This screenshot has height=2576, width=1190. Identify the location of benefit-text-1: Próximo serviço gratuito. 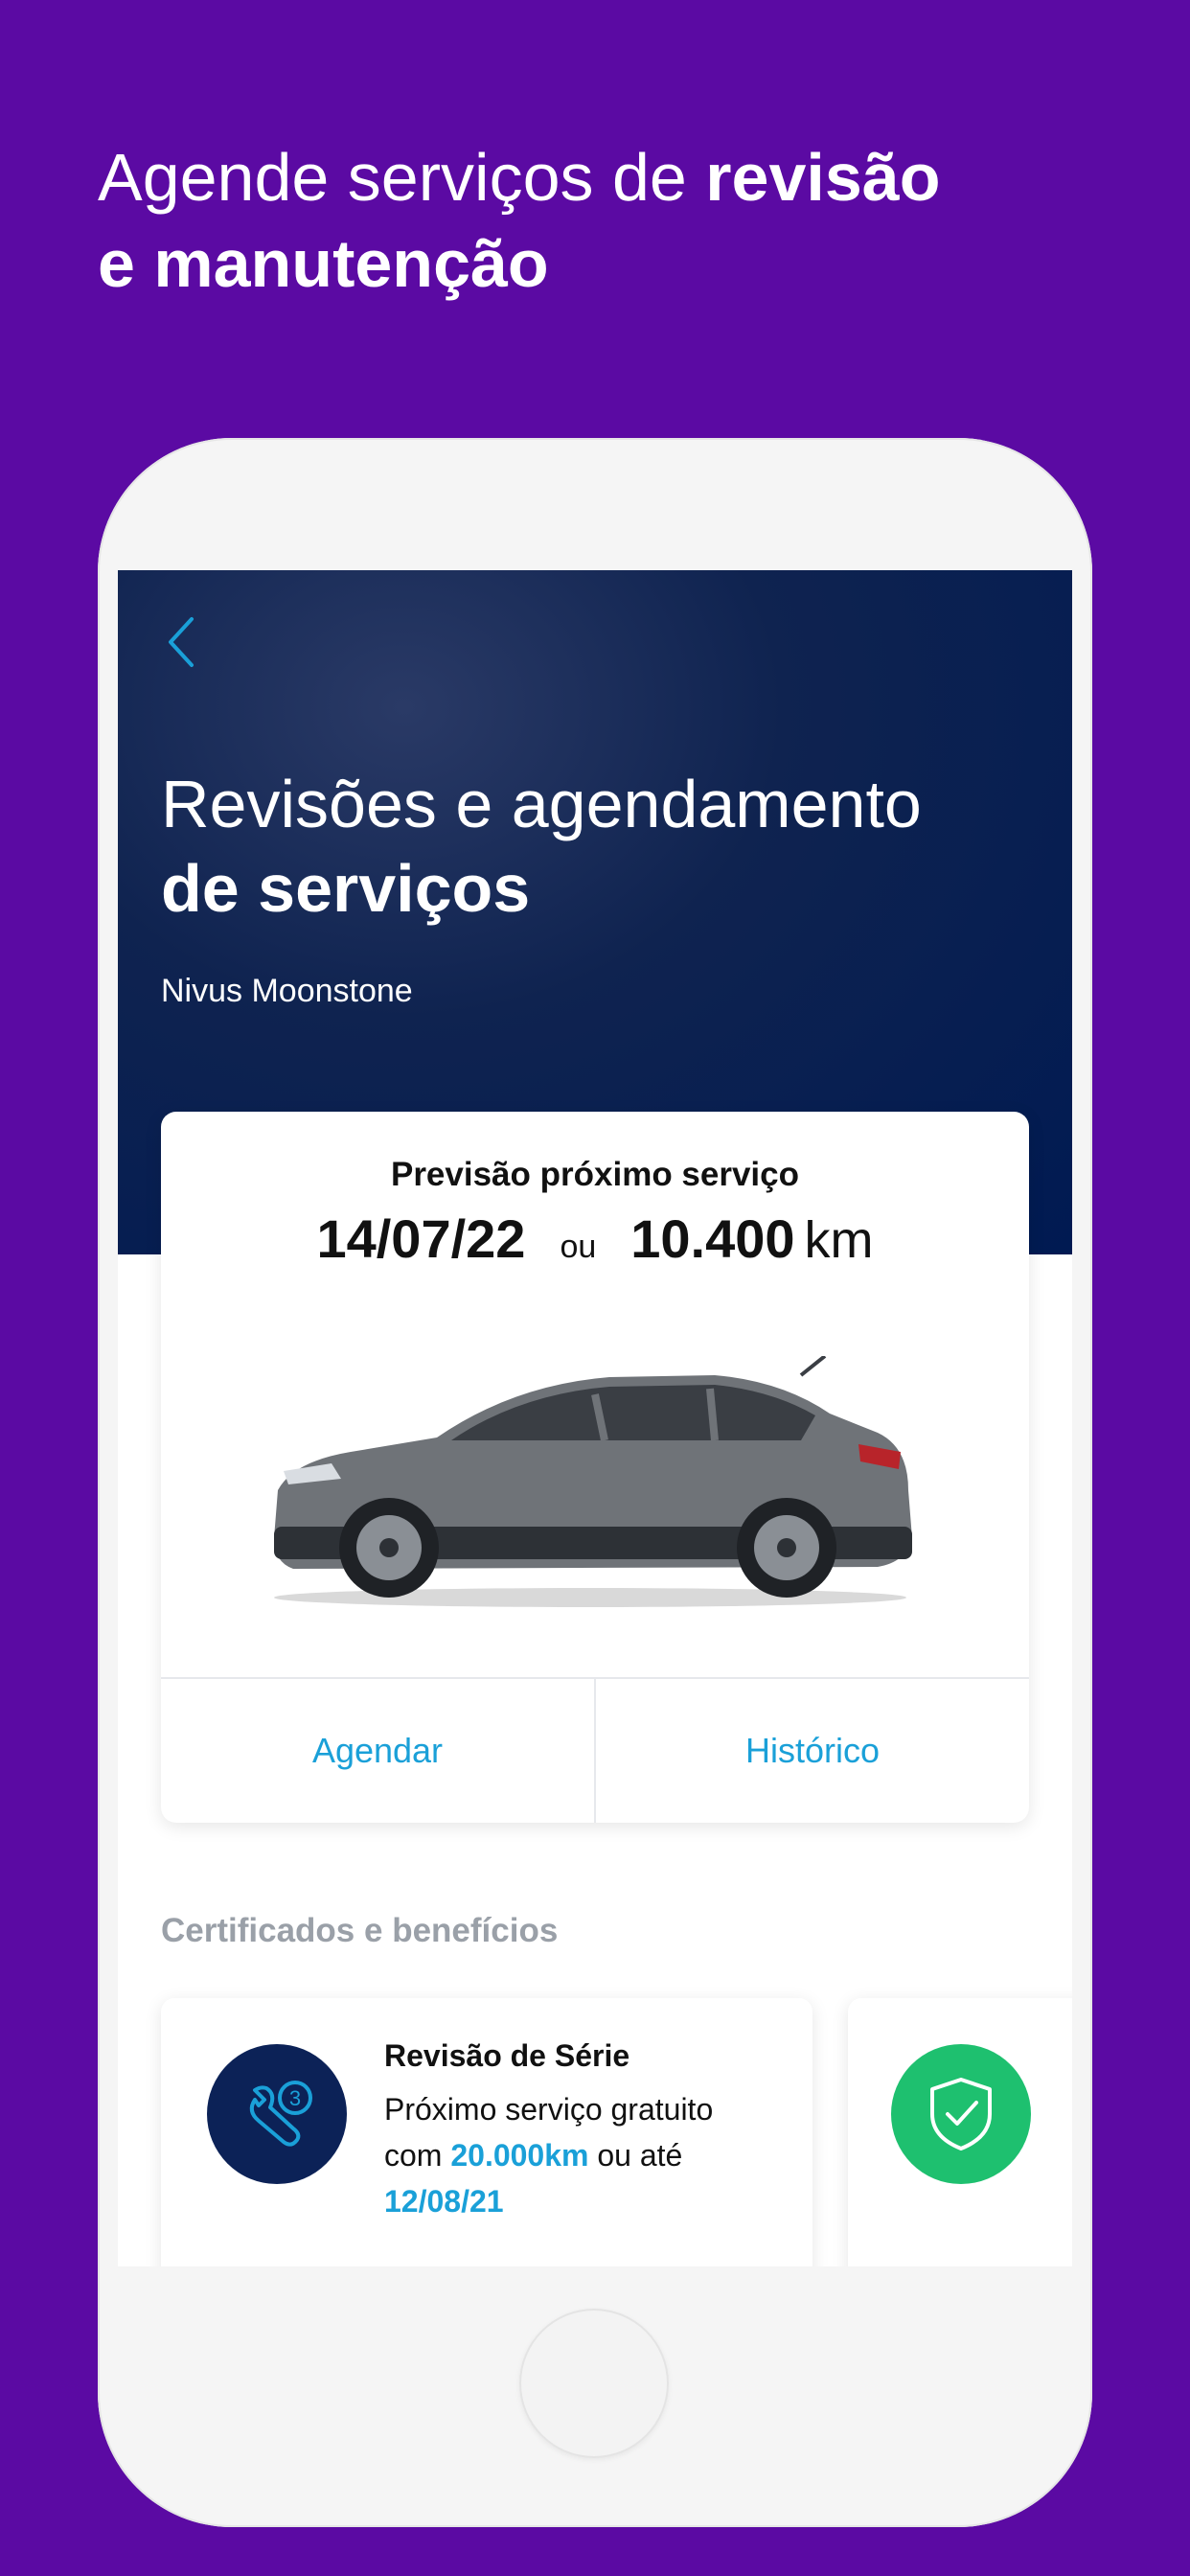
(549, 2110).